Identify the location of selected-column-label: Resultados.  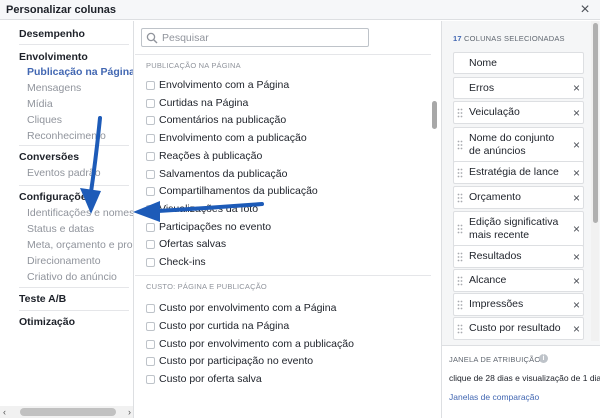
(495, 256).